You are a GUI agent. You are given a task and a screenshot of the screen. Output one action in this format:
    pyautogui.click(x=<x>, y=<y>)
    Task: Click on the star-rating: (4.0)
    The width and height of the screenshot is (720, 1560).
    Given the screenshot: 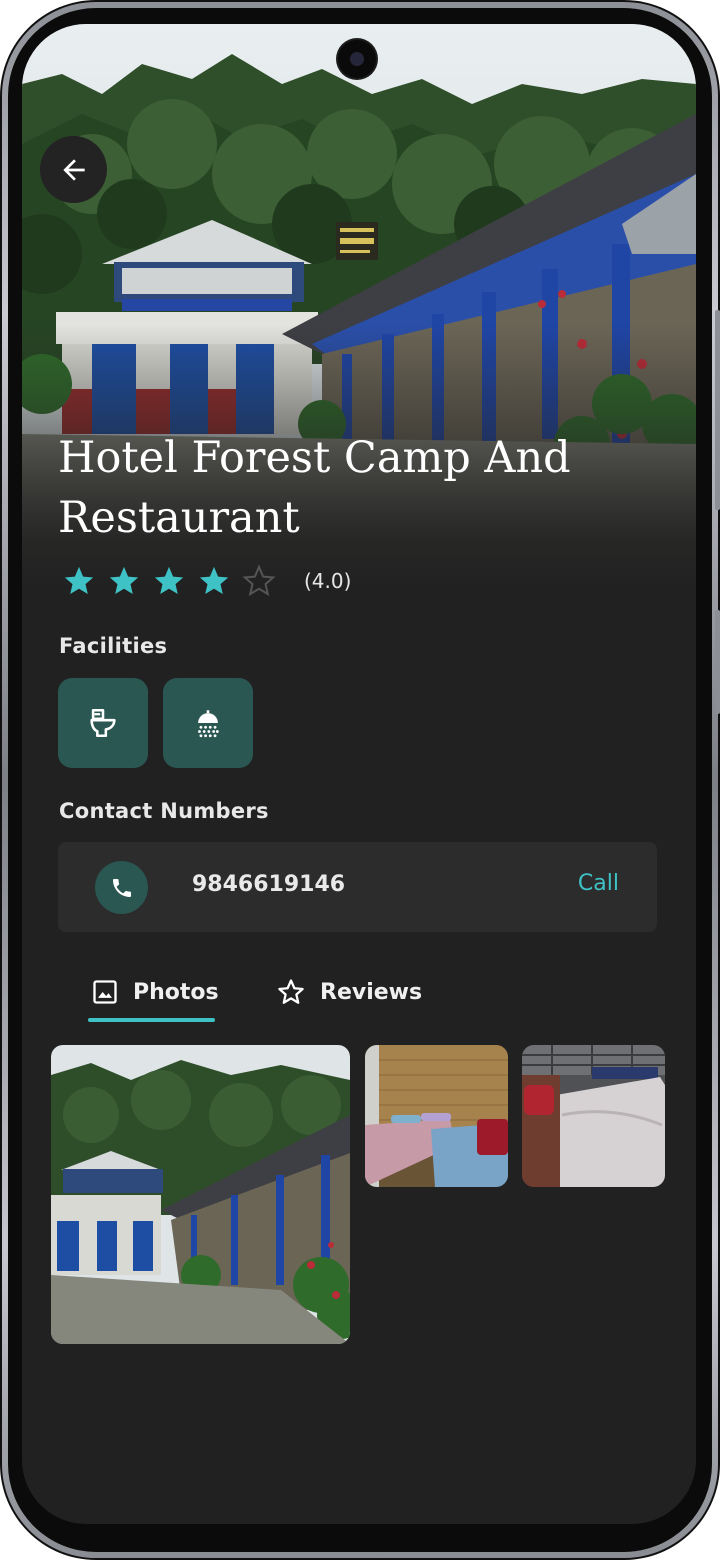 What is the action you would take?
    pyautogui.click(x=206, y=581)
    